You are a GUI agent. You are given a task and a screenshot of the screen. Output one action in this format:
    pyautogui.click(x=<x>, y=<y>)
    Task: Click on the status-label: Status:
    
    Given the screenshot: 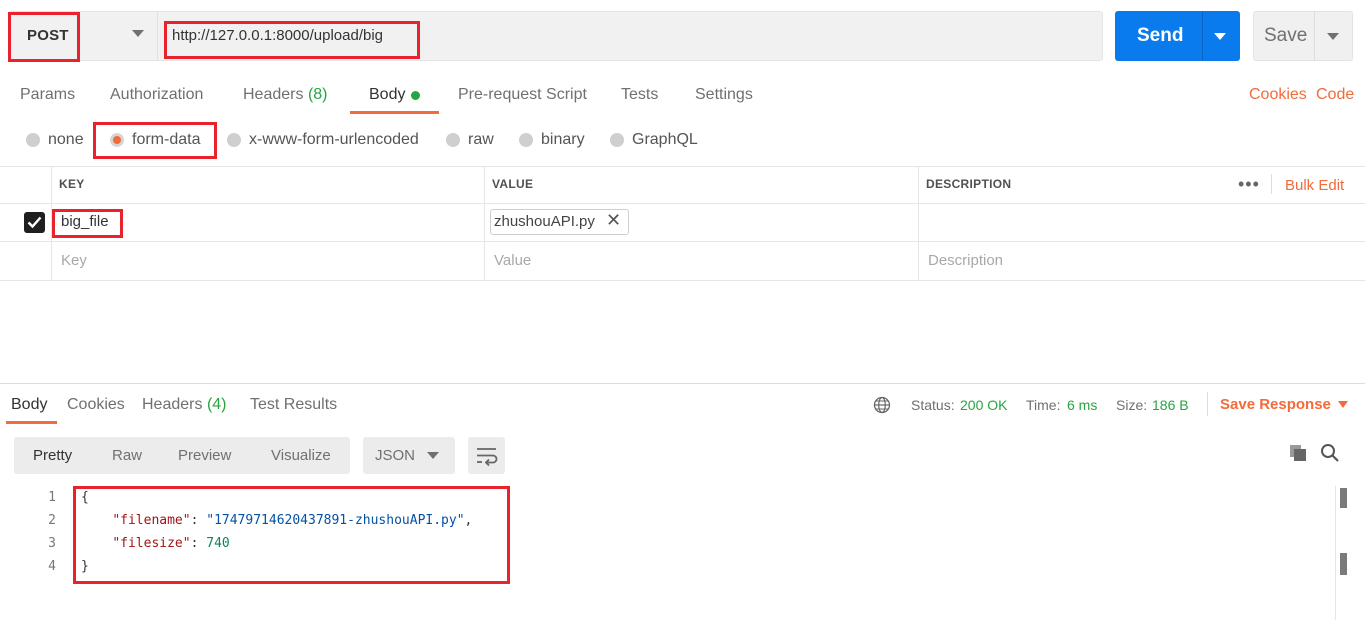 What is the action you would take?
    pyautogui.click(x=933, y=405)
    